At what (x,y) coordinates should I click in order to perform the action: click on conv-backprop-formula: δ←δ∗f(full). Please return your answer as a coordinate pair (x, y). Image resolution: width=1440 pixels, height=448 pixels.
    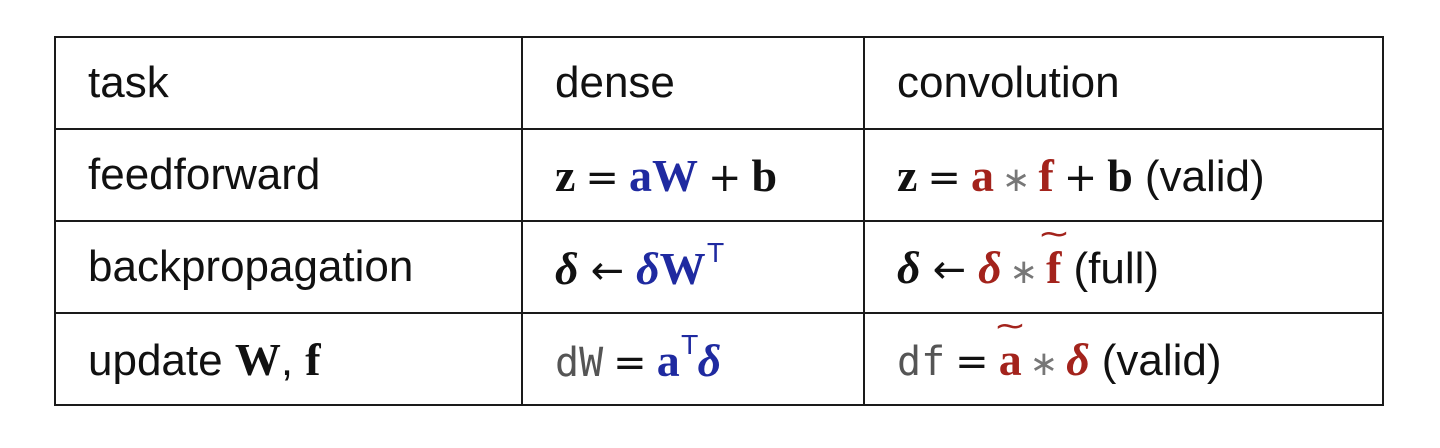
    Looking at the image, I should click on (1123, 267).